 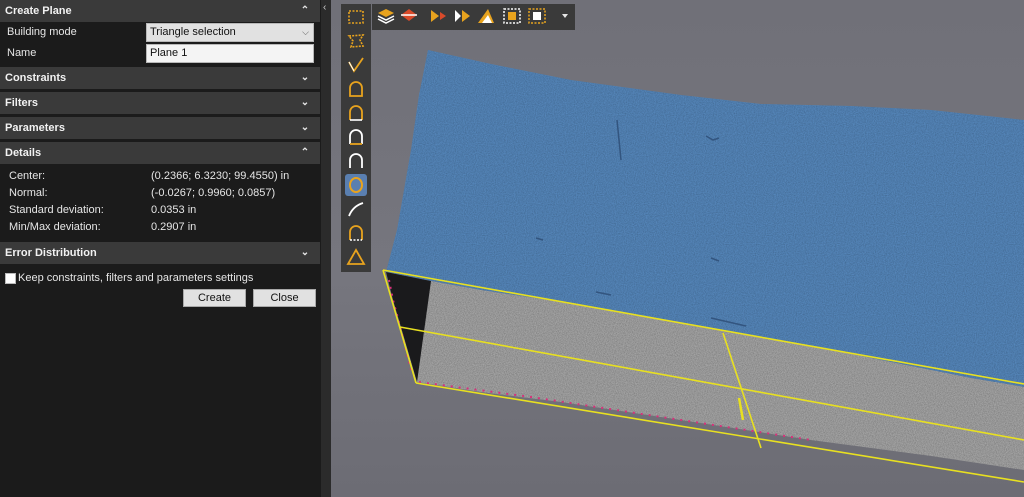 I want to click on select-all-icon, so click(x=512, y=16).